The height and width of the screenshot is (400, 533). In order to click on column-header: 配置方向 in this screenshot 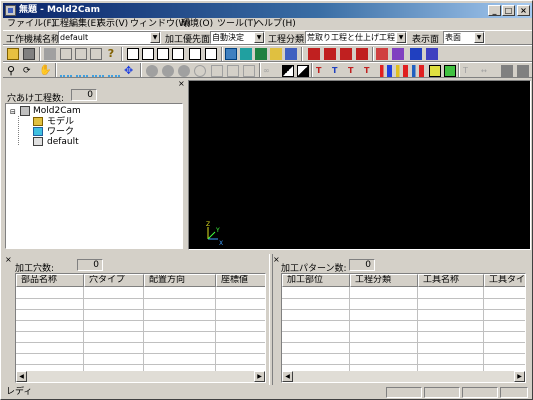, I will do `click(180, 280)`.